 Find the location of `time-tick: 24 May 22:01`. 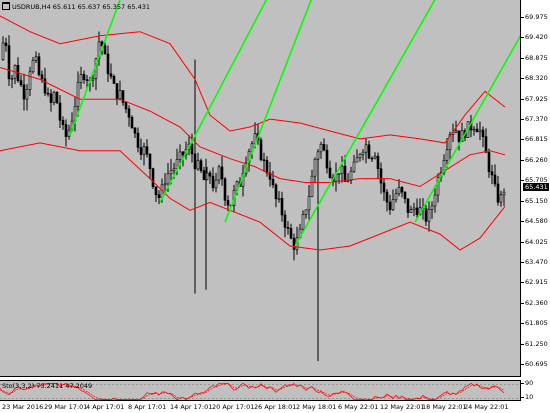

time-tick: 24 May 22:01 is located at coordinates (486, 407).